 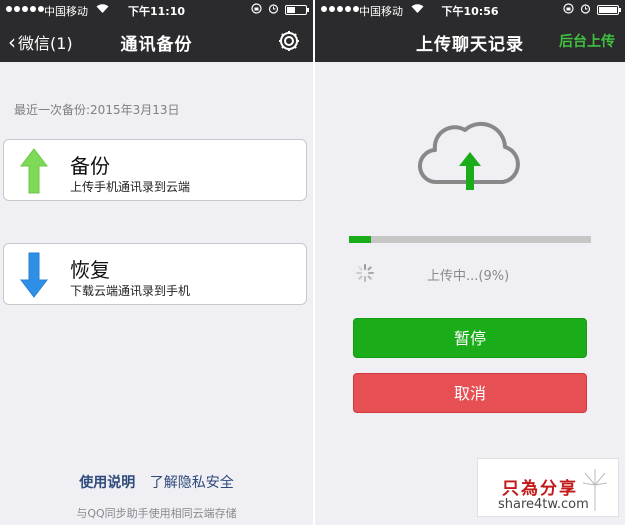 I want to click on dandelion-icon, so click(x=595, y=490).